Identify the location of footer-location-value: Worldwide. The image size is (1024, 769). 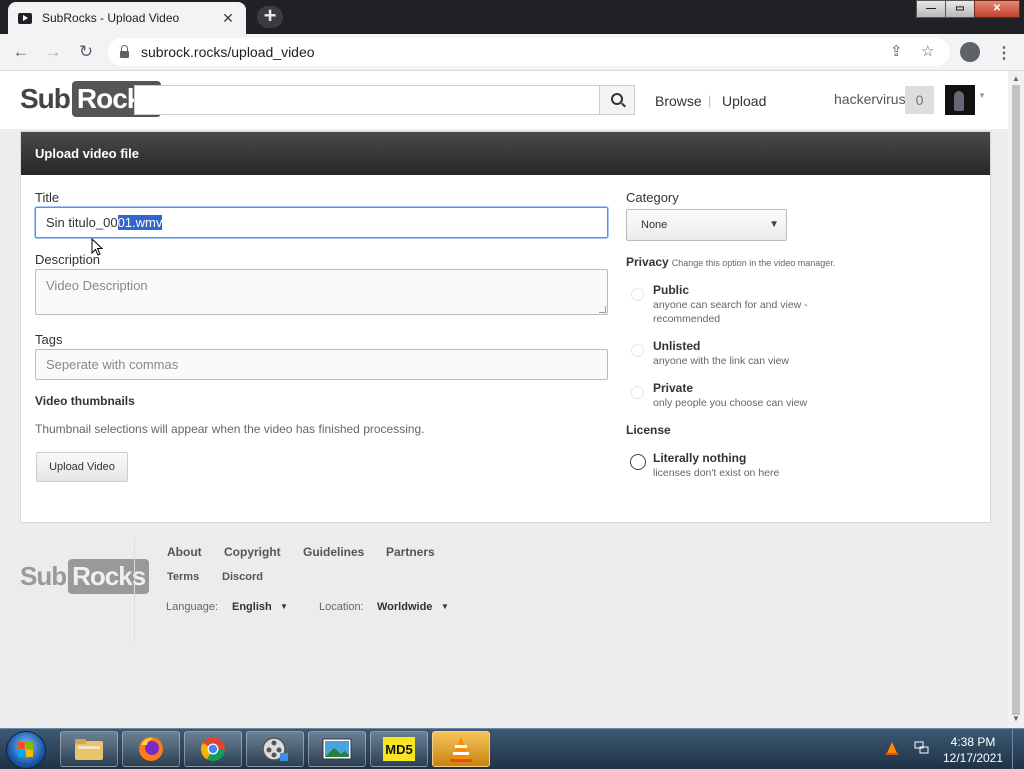
(404, 607).